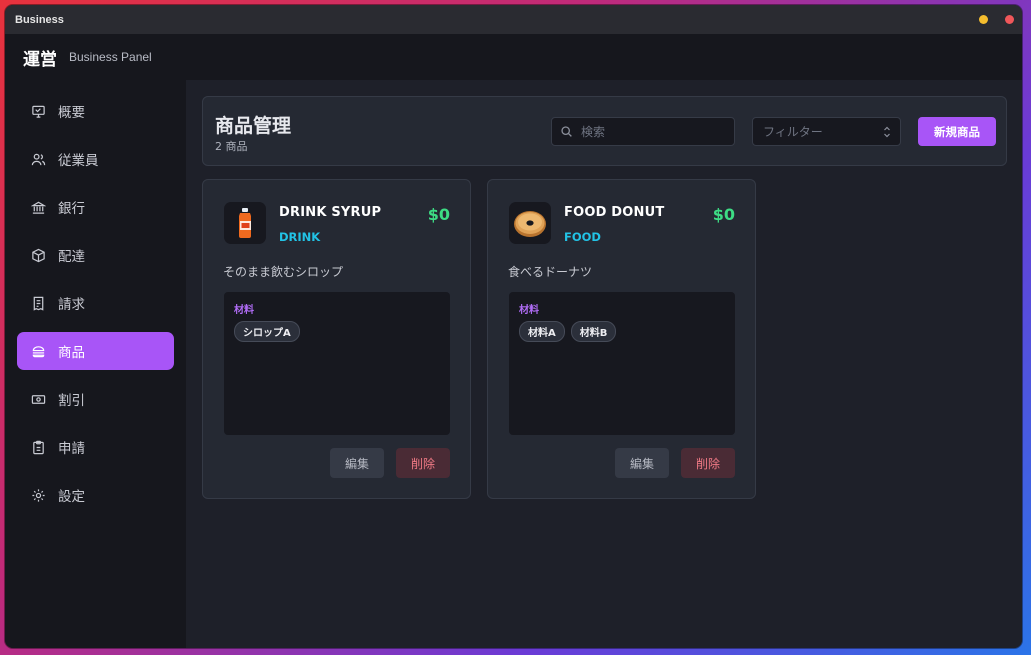  I want to click on clipboard-icon, so click(38, 447).